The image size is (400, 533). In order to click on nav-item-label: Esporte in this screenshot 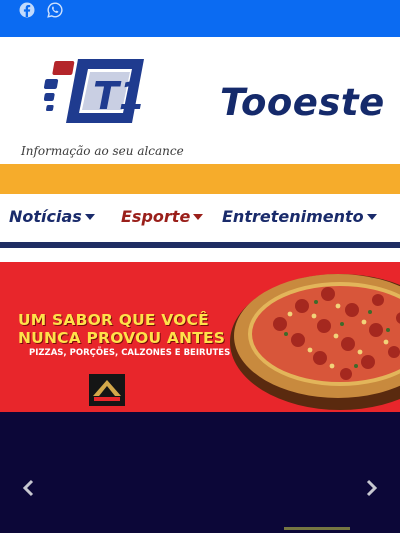, I will do `click(156, 216)`.